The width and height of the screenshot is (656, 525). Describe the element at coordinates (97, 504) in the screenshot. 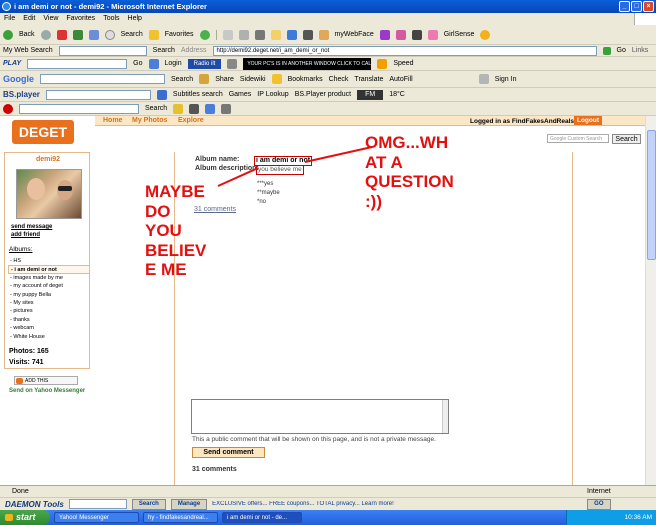

I see `daemon-search-input` at that location.